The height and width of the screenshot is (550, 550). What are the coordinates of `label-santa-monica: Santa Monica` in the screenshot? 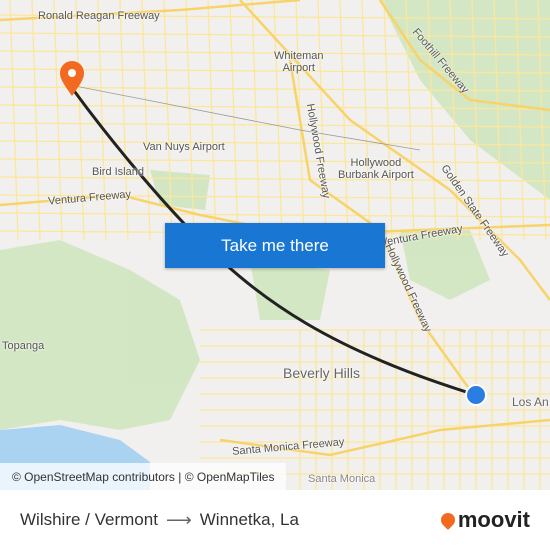 It's located at (342, 479).